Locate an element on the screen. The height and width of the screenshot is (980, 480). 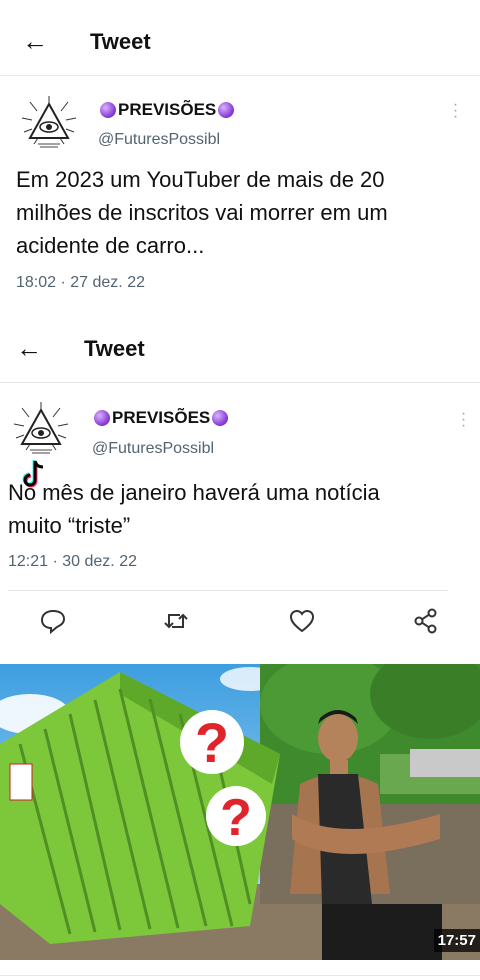
share-icon is located at coordinates (426, 621).